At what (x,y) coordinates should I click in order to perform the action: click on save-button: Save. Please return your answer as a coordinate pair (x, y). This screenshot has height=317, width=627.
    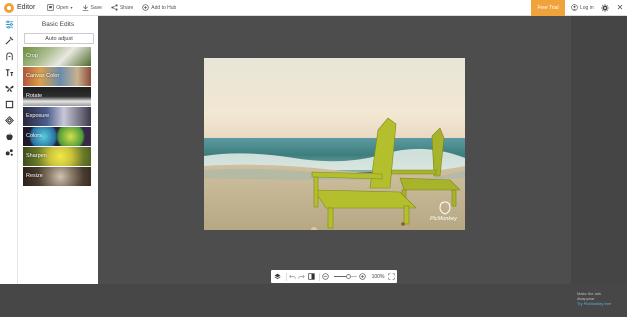
    Looking at the image, I should click on (92, 7).